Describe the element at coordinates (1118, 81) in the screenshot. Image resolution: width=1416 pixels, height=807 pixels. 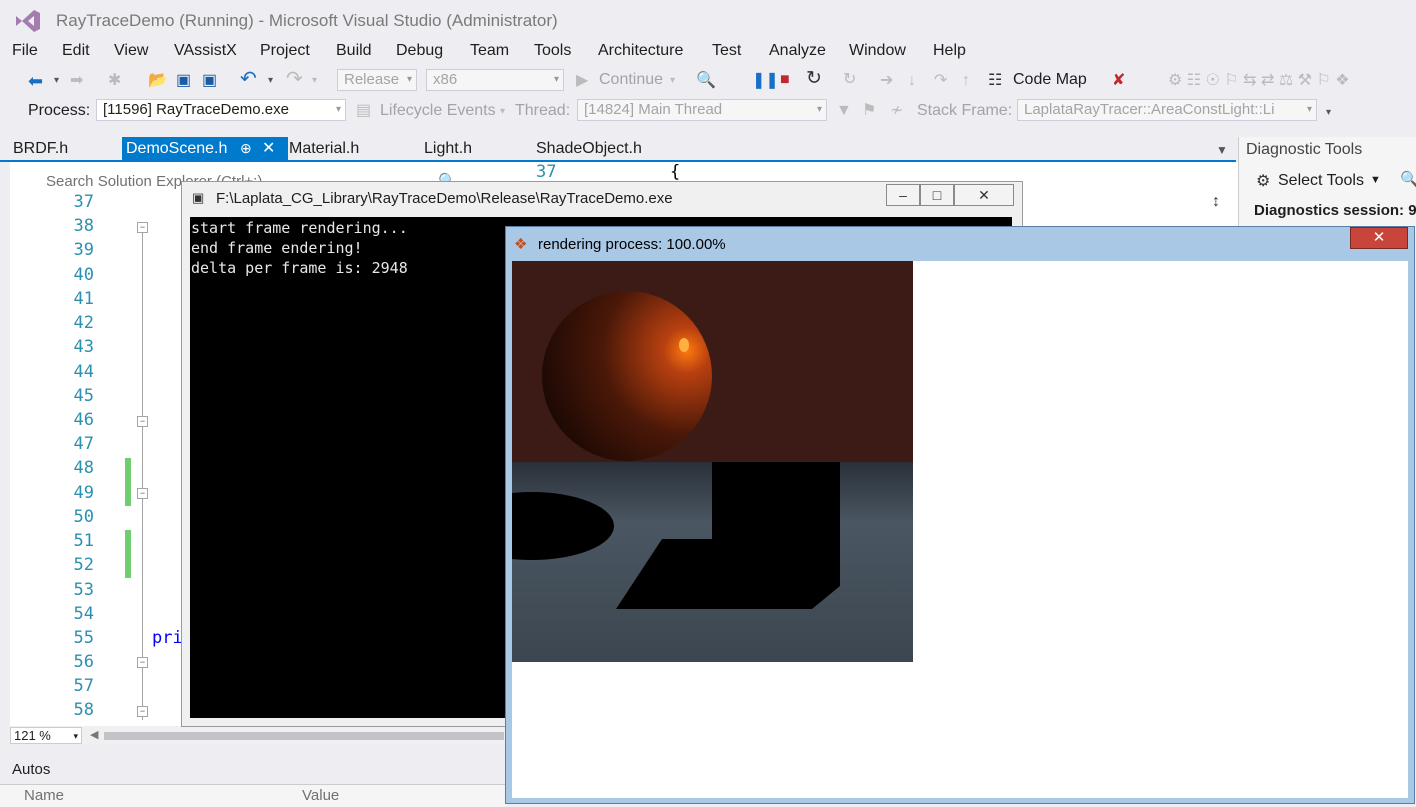
I see `breakpoints-icon: ✘` at that location.